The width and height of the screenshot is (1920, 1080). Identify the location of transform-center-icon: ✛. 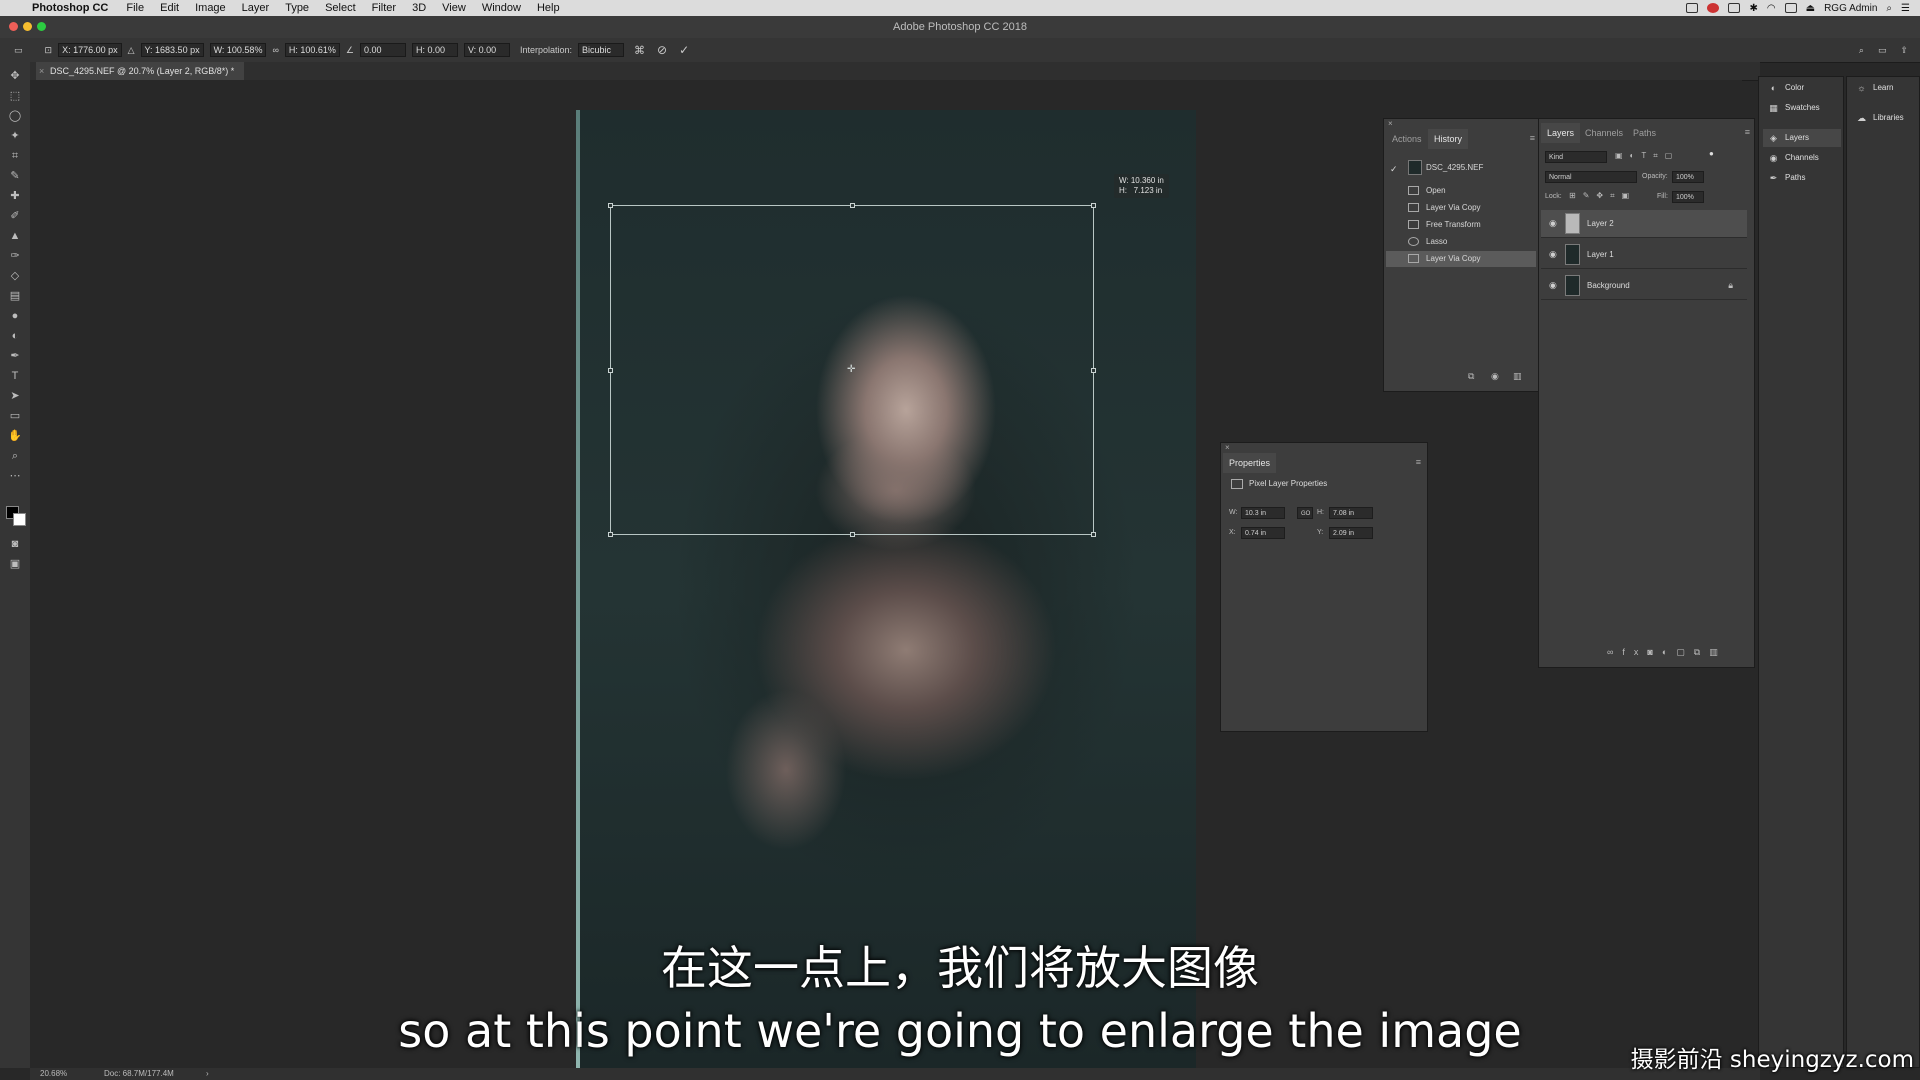
(851, 370).